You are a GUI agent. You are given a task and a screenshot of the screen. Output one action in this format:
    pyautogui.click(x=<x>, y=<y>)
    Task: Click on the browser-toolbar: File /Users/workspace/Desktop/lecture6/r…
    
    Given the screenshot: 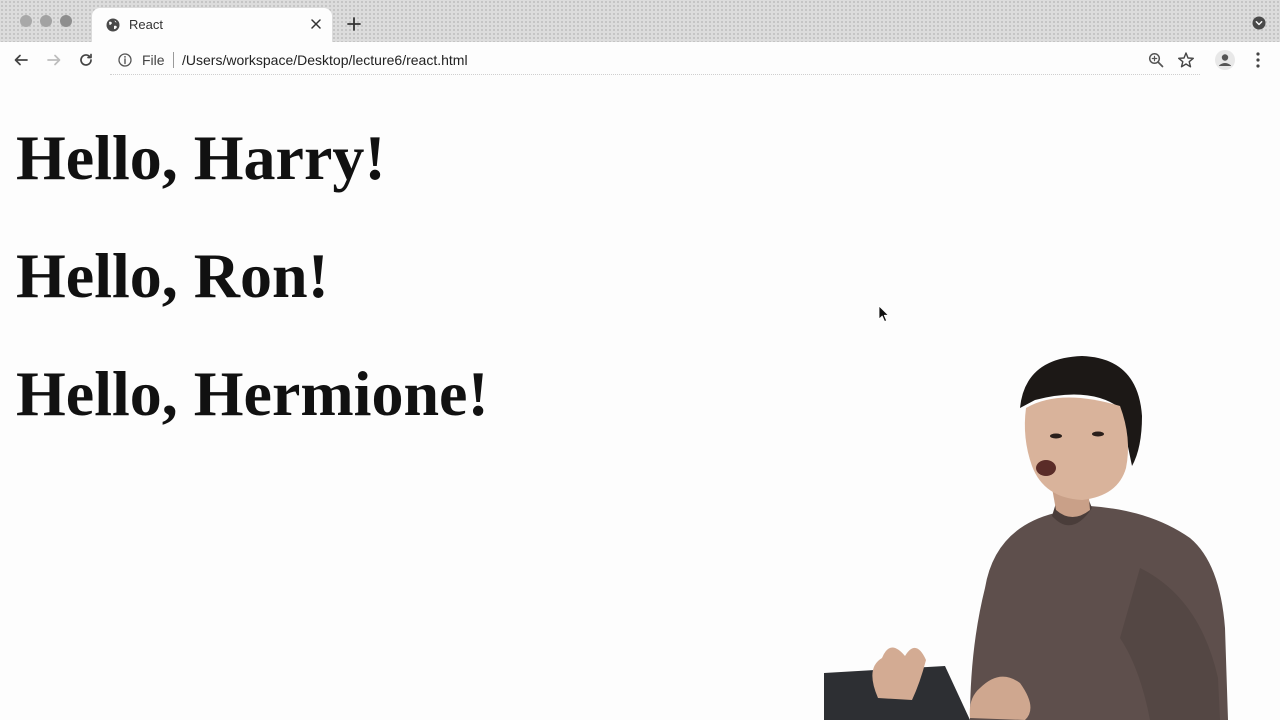 What is the action you would take?
    pyautogui.click(x=640, y=60)
    